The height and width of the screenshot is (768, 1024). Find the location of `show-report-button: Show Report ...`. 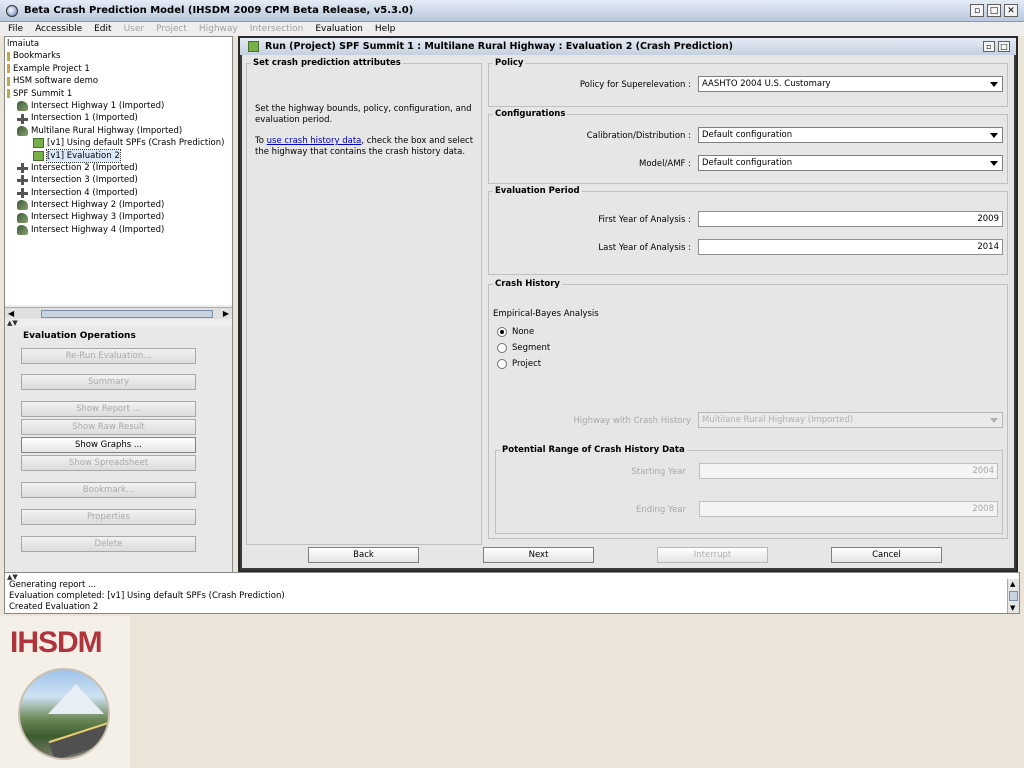

show-report-button: Show Report ... is located at coordinates (108, 409).